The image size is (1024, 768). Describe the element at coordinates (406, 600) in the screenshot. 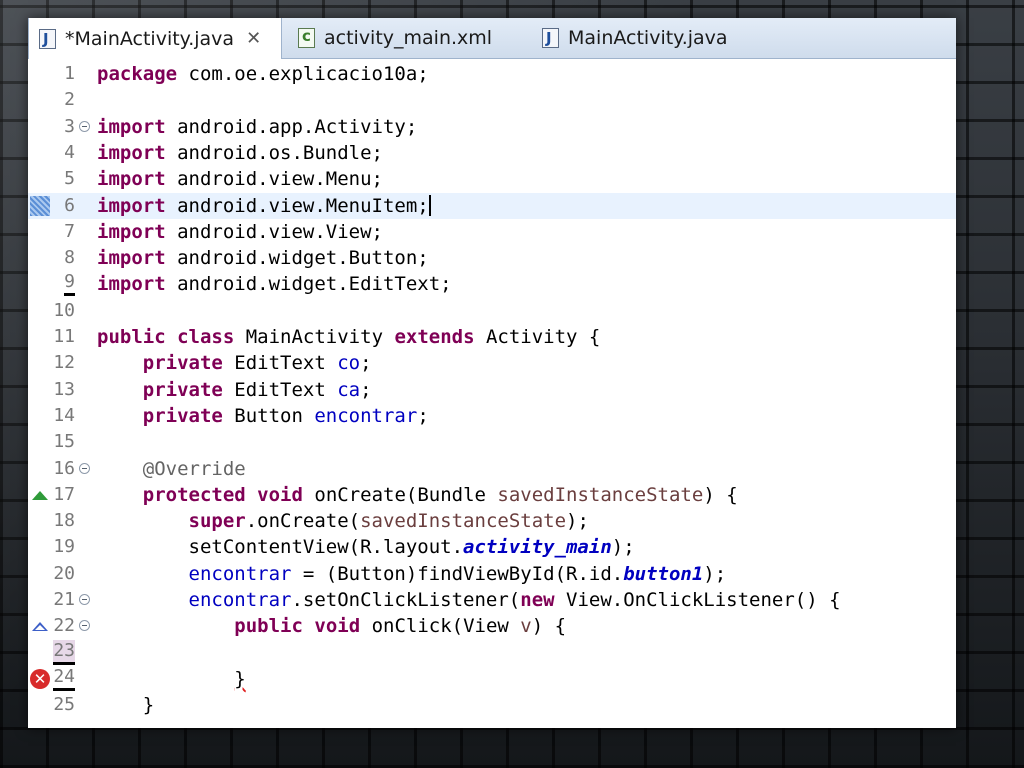

I see `code-token: .setOnClickListener(` at that location.